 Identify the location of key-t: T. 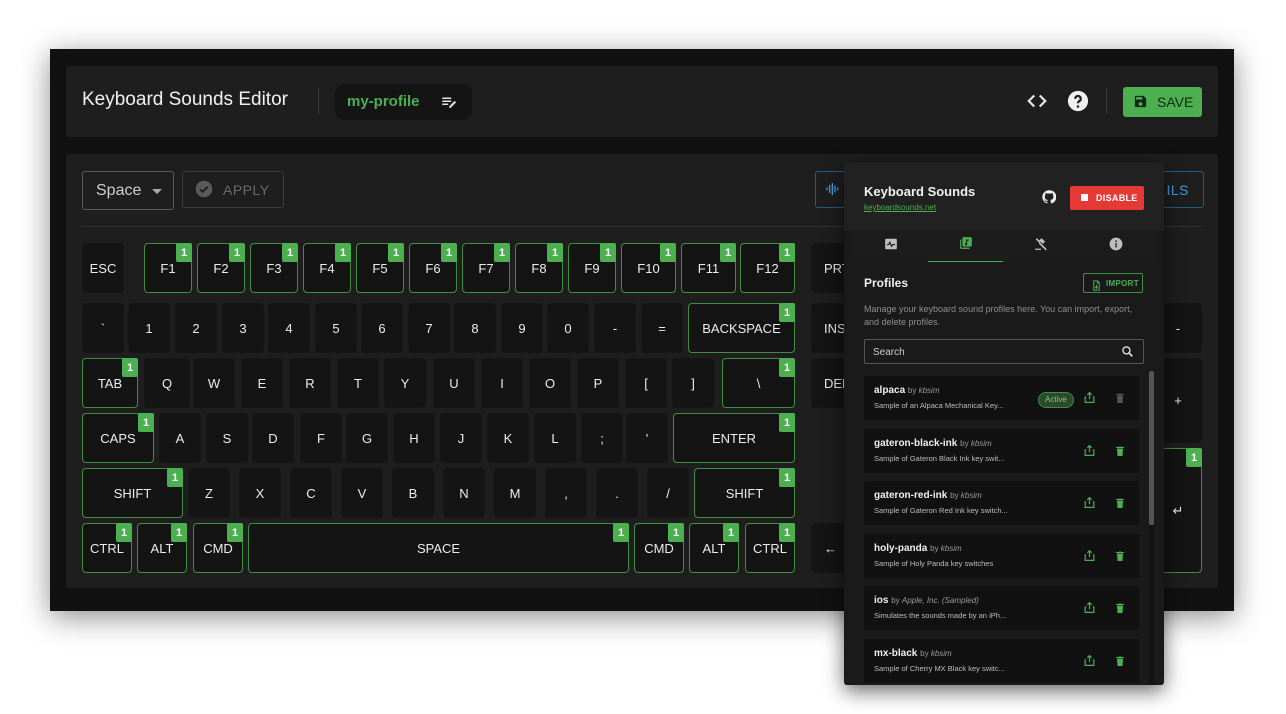
(358, 383).